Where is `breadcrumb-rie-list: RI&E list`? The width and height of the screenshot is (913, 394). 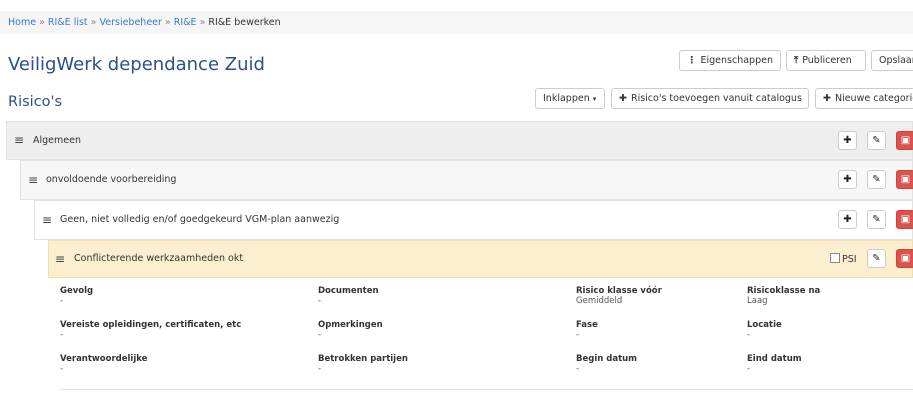
breadcrumb-rie-list: RI&E list is located at coordinates (68, 22).